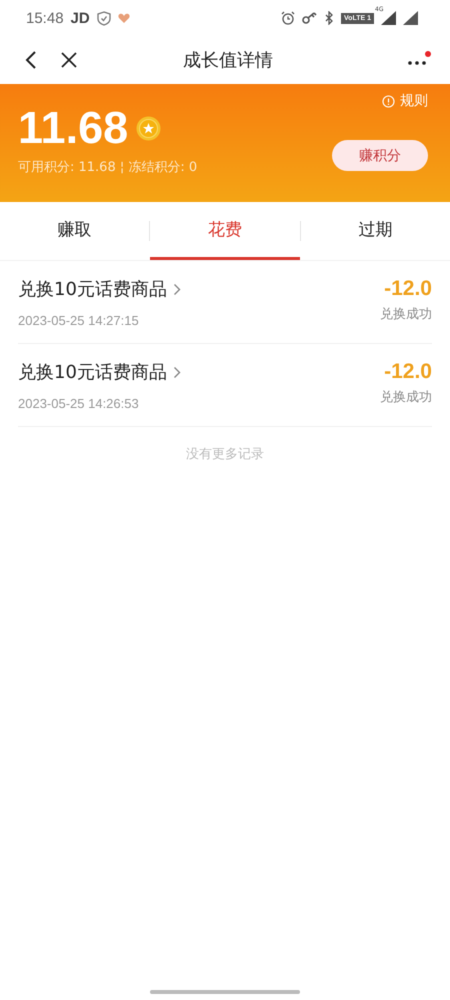 Image resolution: width=450 pixels, height=1000 pixels. I want to click on status-time: 15:48, so click(45, 18).